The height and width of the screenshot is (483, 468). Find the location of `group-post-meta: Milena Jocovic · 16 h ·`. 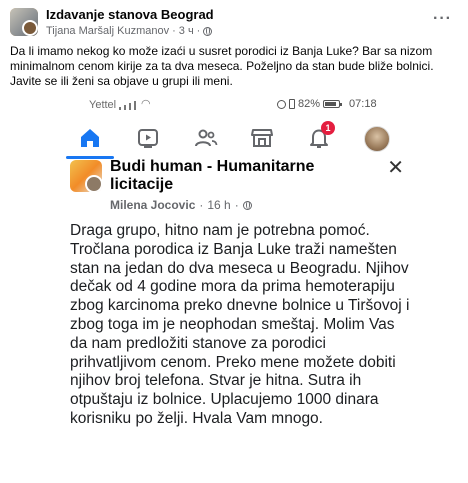

group-post-meta: Milena Jocovic · 16 h · is located at coordinates (181, 205).